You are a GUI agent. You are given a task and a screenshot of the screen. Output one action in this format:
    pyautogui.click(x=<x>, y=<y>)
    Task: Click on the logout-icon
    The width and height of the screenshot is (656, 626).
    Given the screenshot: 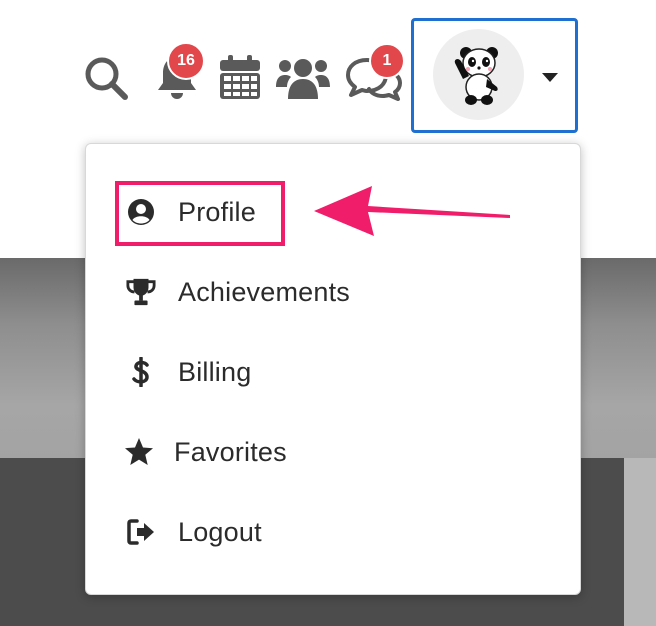 What is the action you would take?
    pyautogui.click(x=141, y=532)
    